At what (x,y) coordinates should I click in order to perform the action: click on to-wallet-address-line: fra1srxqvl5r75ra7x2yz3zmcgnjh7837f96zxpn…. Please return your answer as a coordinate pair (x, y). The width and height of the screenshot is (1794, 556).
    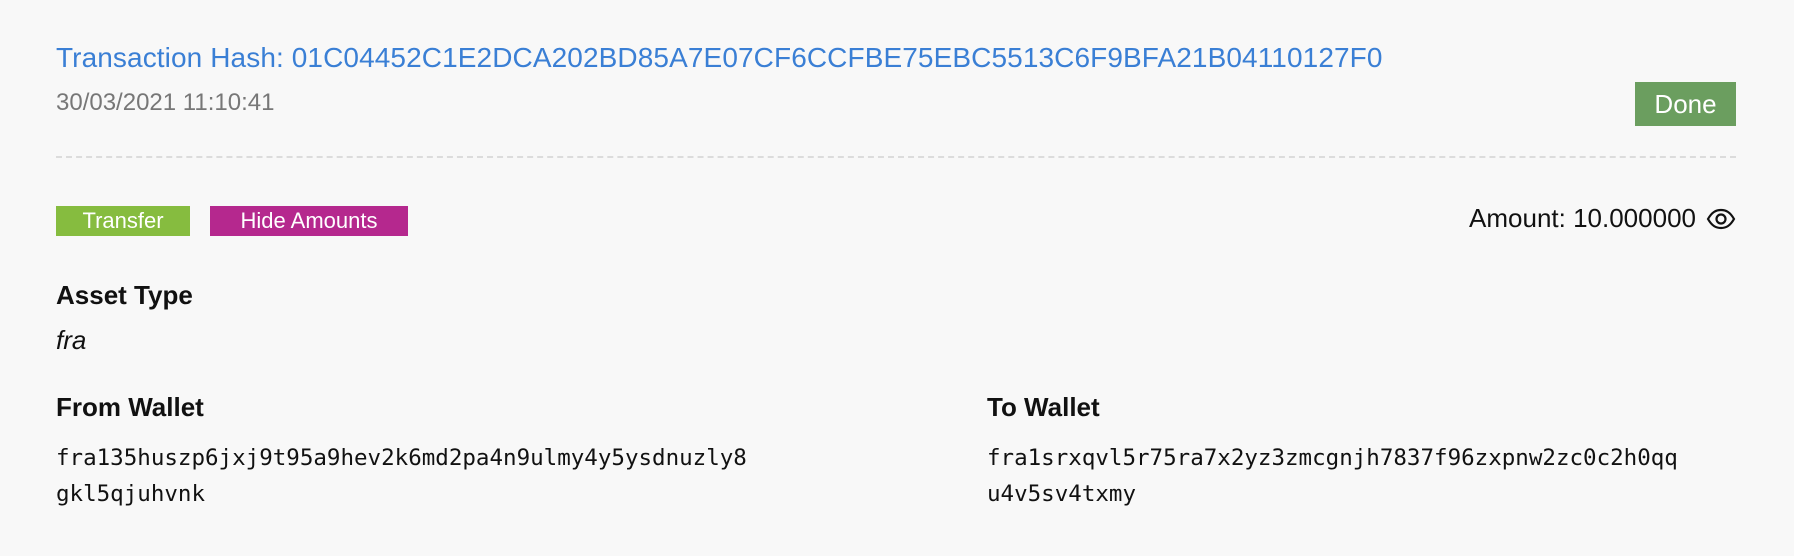
    Looking at the image, I should click on (1332, 458).